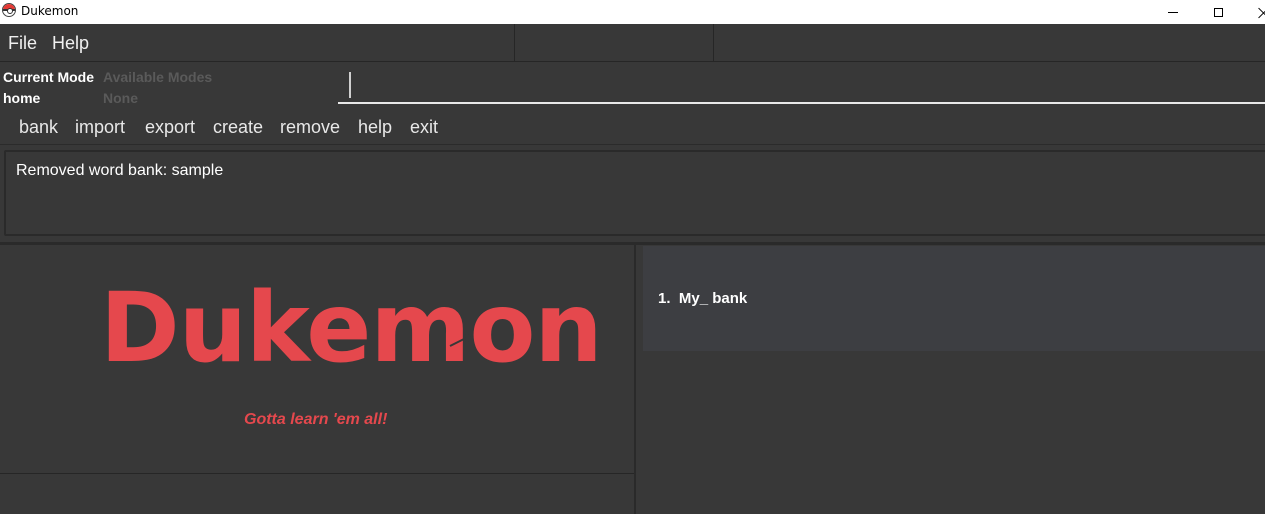  I want to click on result-message: Removed word bank: sample, so click(120, 170).